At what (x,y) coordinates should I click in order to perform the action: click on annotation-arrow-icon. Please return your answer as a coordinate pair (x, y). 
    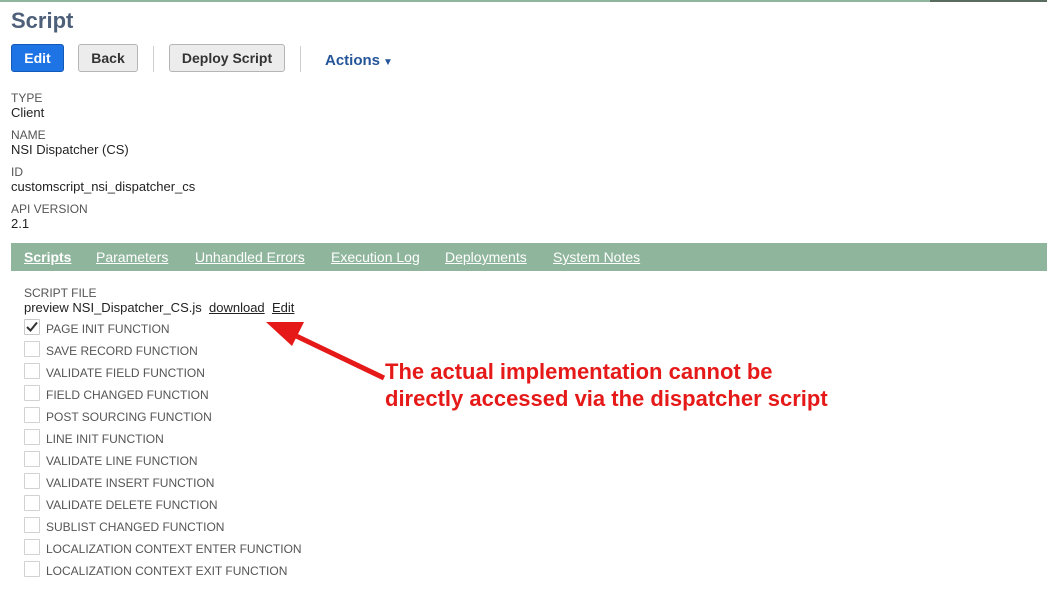
    Looking at the image, I should click on (326, 351).